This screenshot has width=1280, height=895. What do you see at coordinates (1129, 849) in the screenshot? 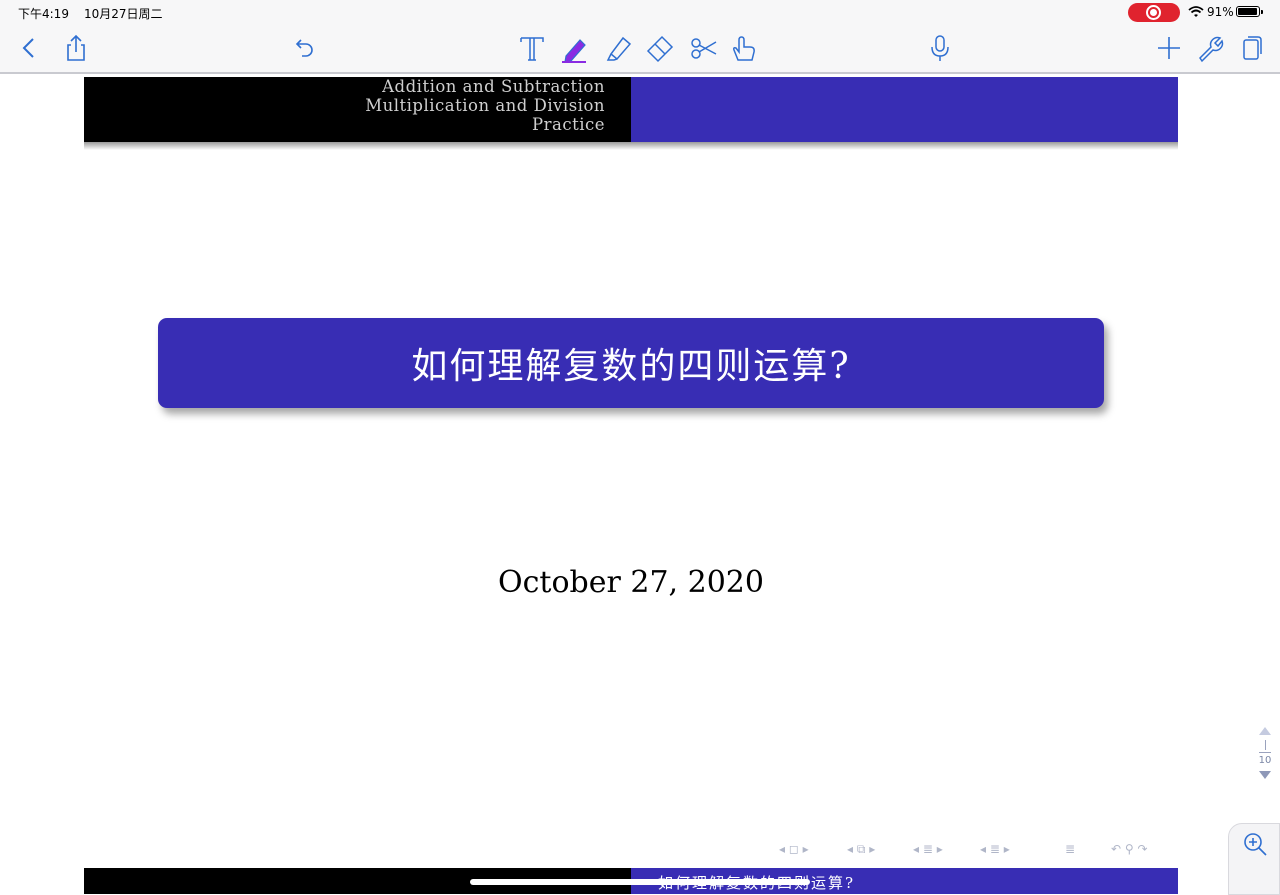
I see `nav-back-search-forward-icon: ↶ ⚲ ↷` at bounding box center [1129, 849].